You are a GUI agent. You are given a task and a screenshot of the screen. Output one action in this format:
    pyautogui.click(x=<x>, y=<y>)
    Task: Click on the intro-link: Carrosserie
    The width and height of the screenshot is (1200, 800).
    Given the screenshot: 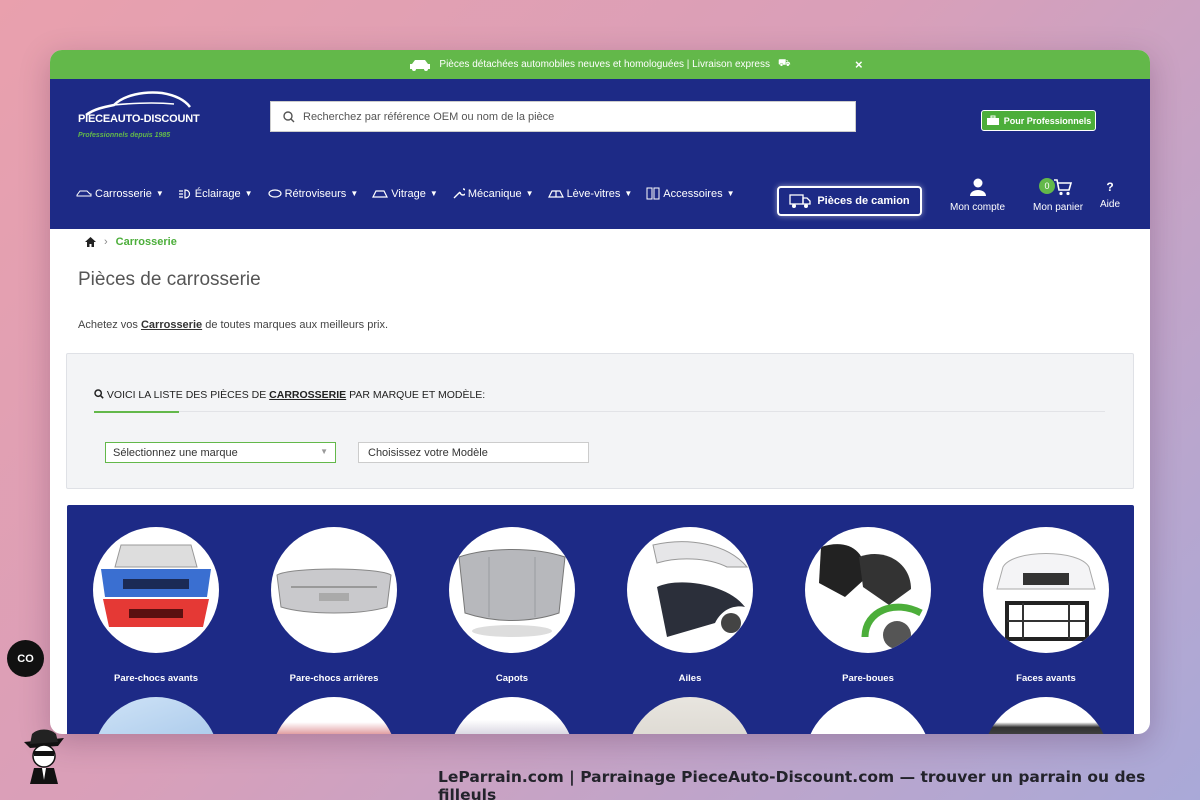 What is the action you would take?
    pyautogui.click(x=171, y=325)
    